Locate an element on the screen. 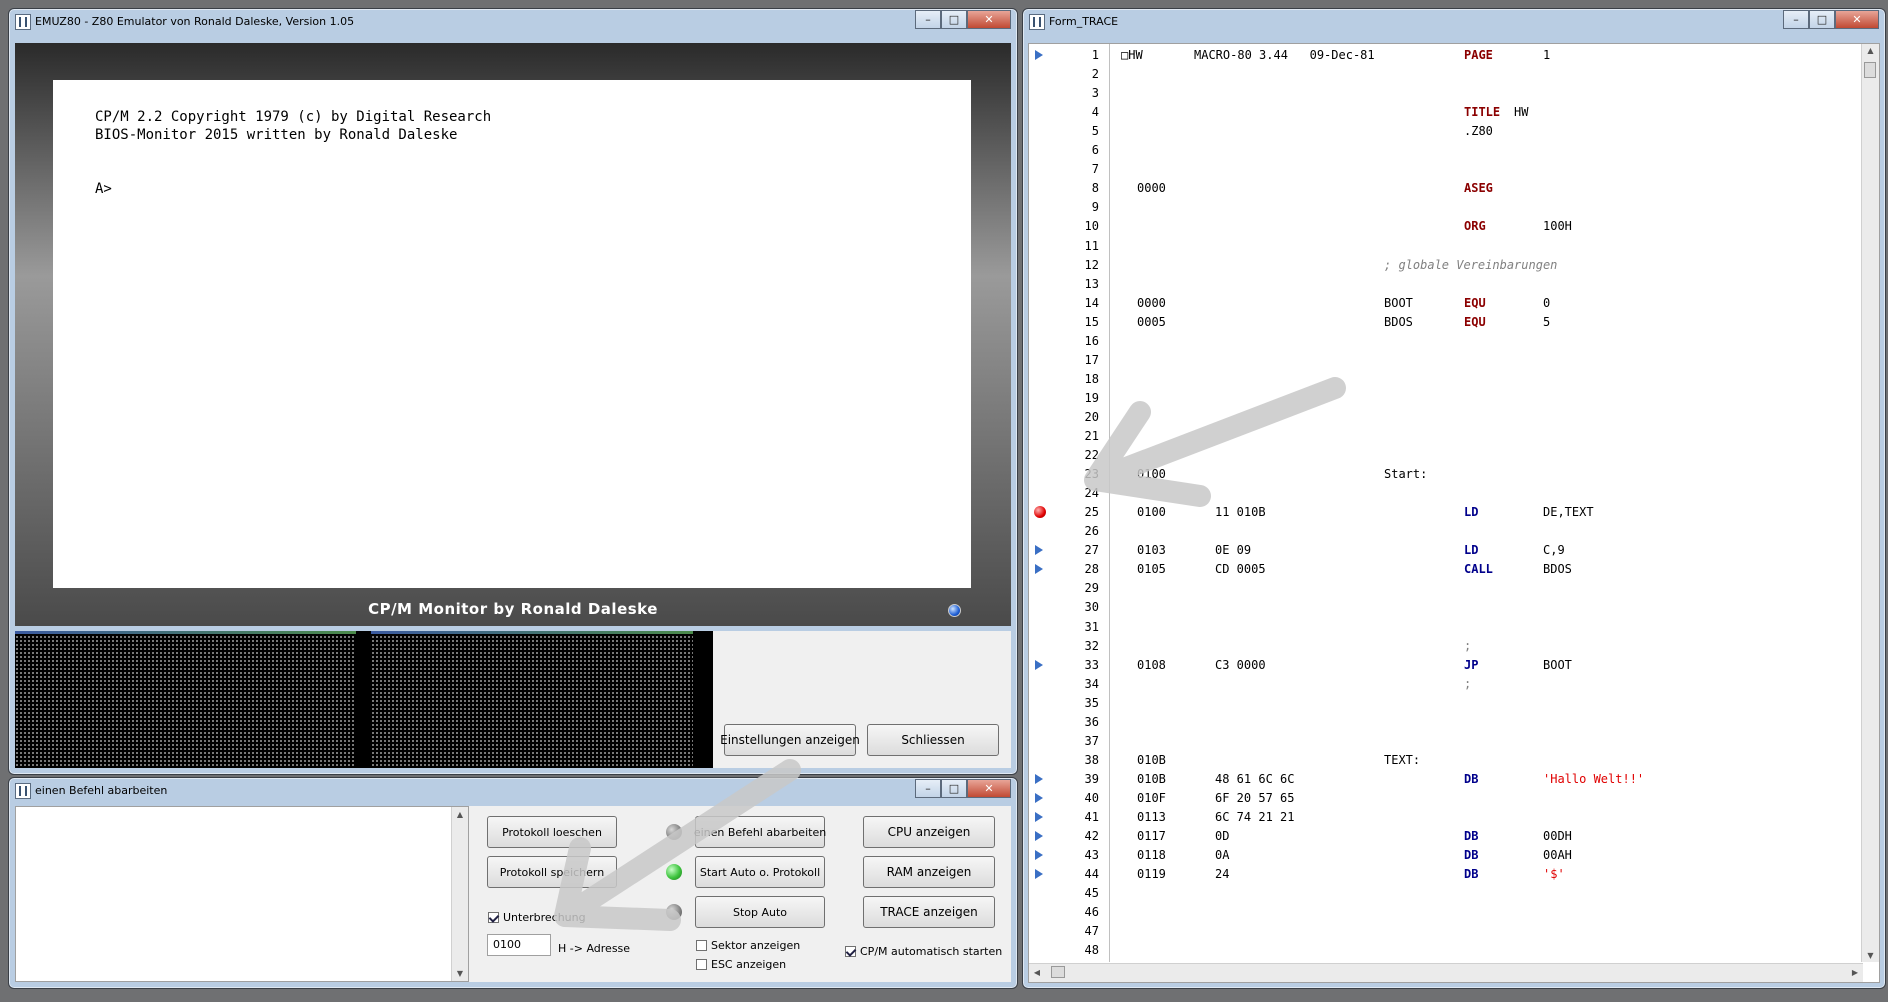 Image resolution: width=1888 pixels, height=1002 pixels. trace-line: 13 is located at coordinates (1446, 284).